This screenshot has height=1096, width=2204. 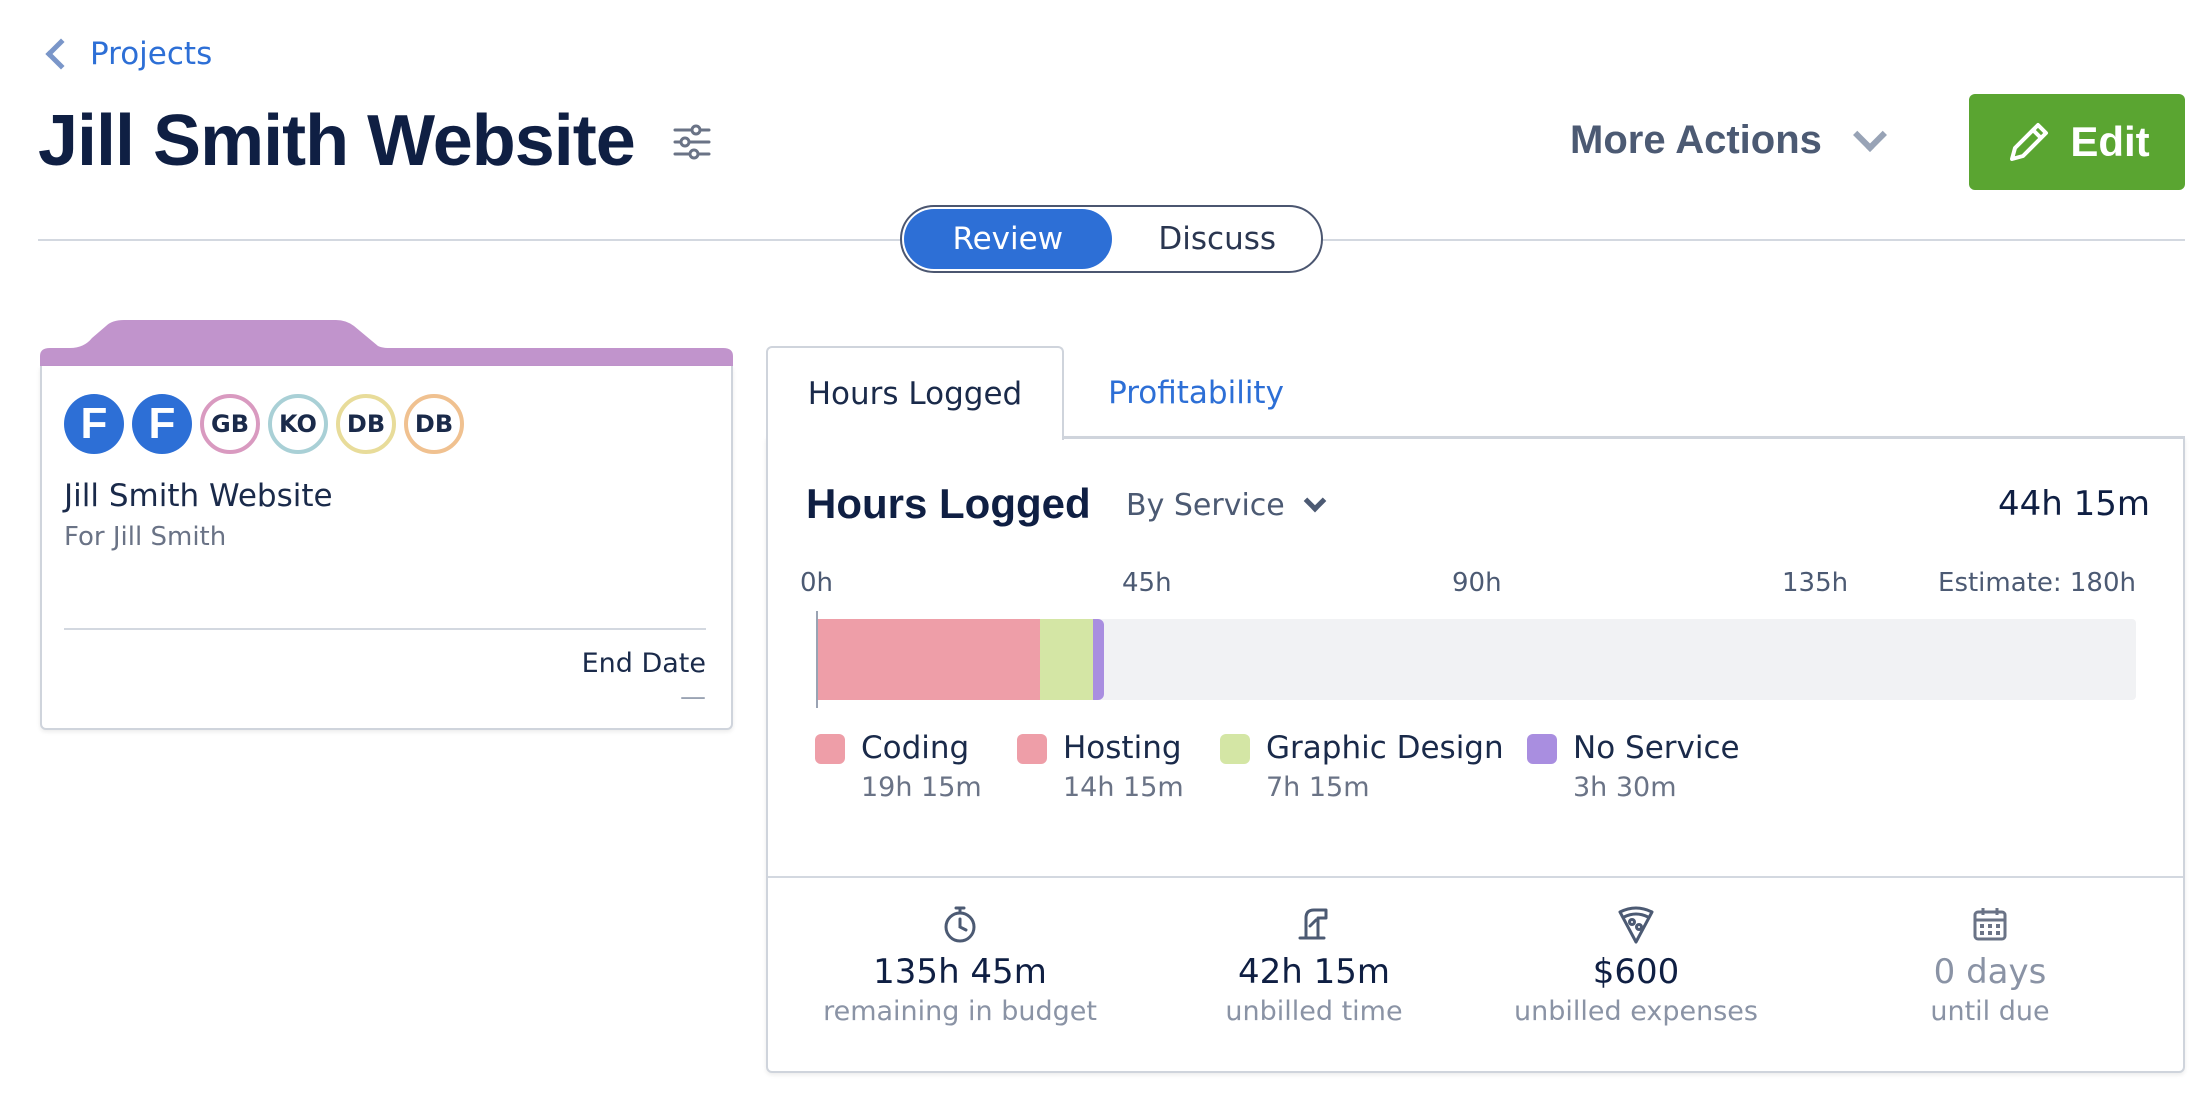 What do you see at coordinates (692, 142) in the screenshot?
I see `sliders-icon` at bounding box center [692, 142].